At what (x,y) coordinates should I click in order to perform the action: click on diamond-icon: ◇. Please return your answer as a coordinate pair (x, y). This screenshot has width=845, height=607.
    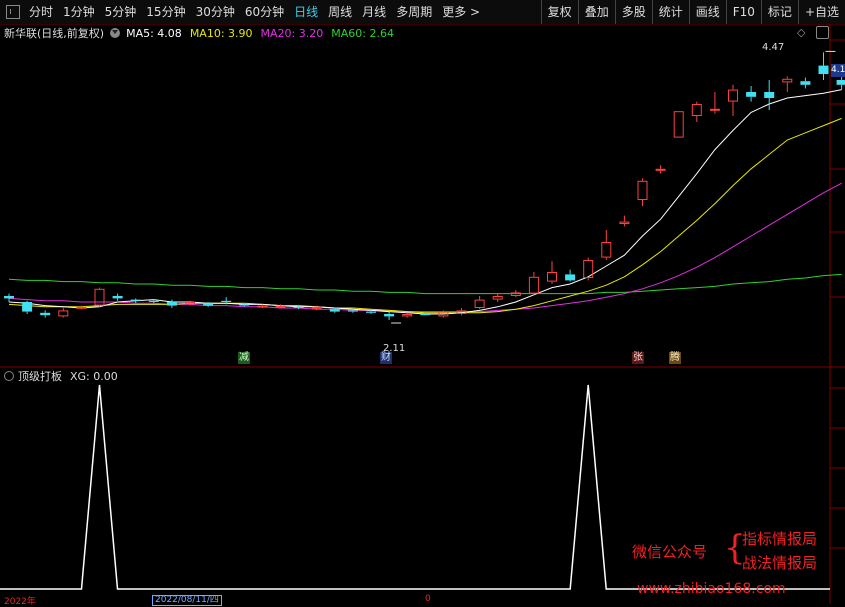
    Looking at the image, I should click on (801, 32).